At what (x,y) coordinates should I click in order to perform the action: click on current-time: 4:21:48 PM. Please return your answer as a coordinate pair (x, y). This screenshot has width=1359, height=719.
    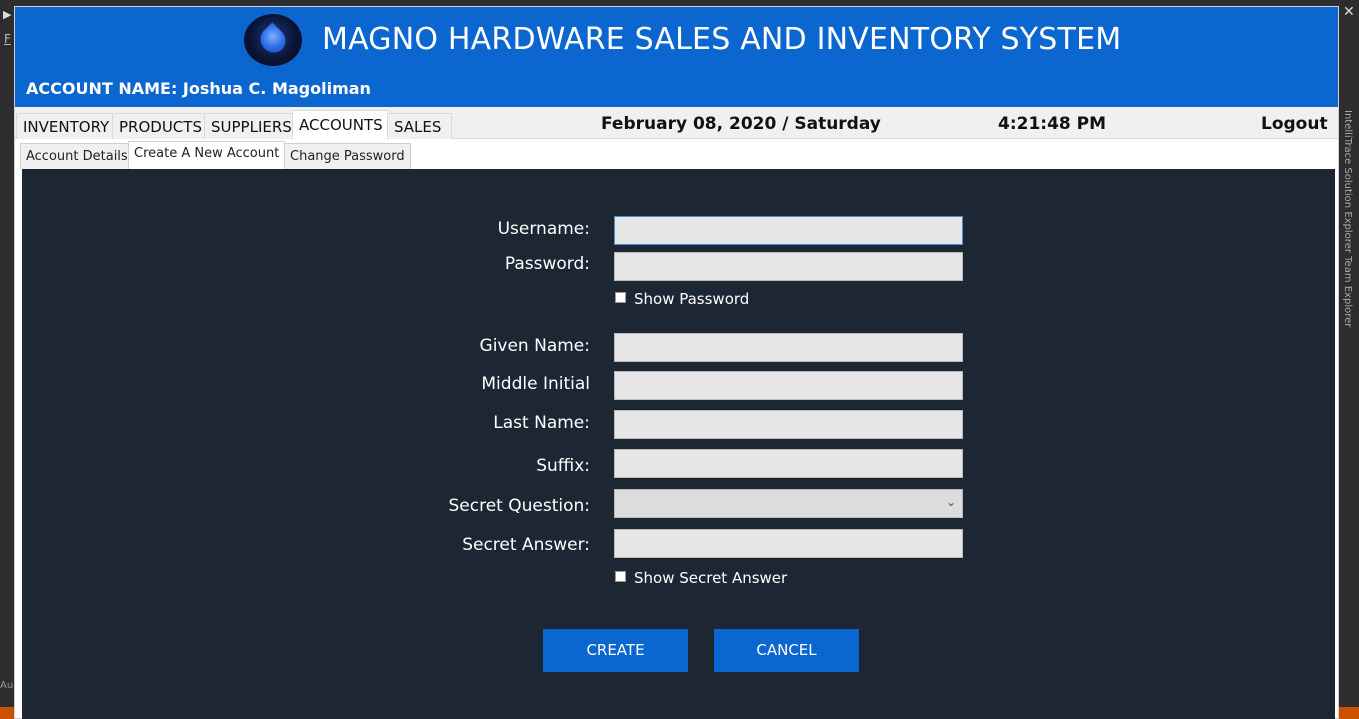
    Looking at the image, I should click on (1052, 124).